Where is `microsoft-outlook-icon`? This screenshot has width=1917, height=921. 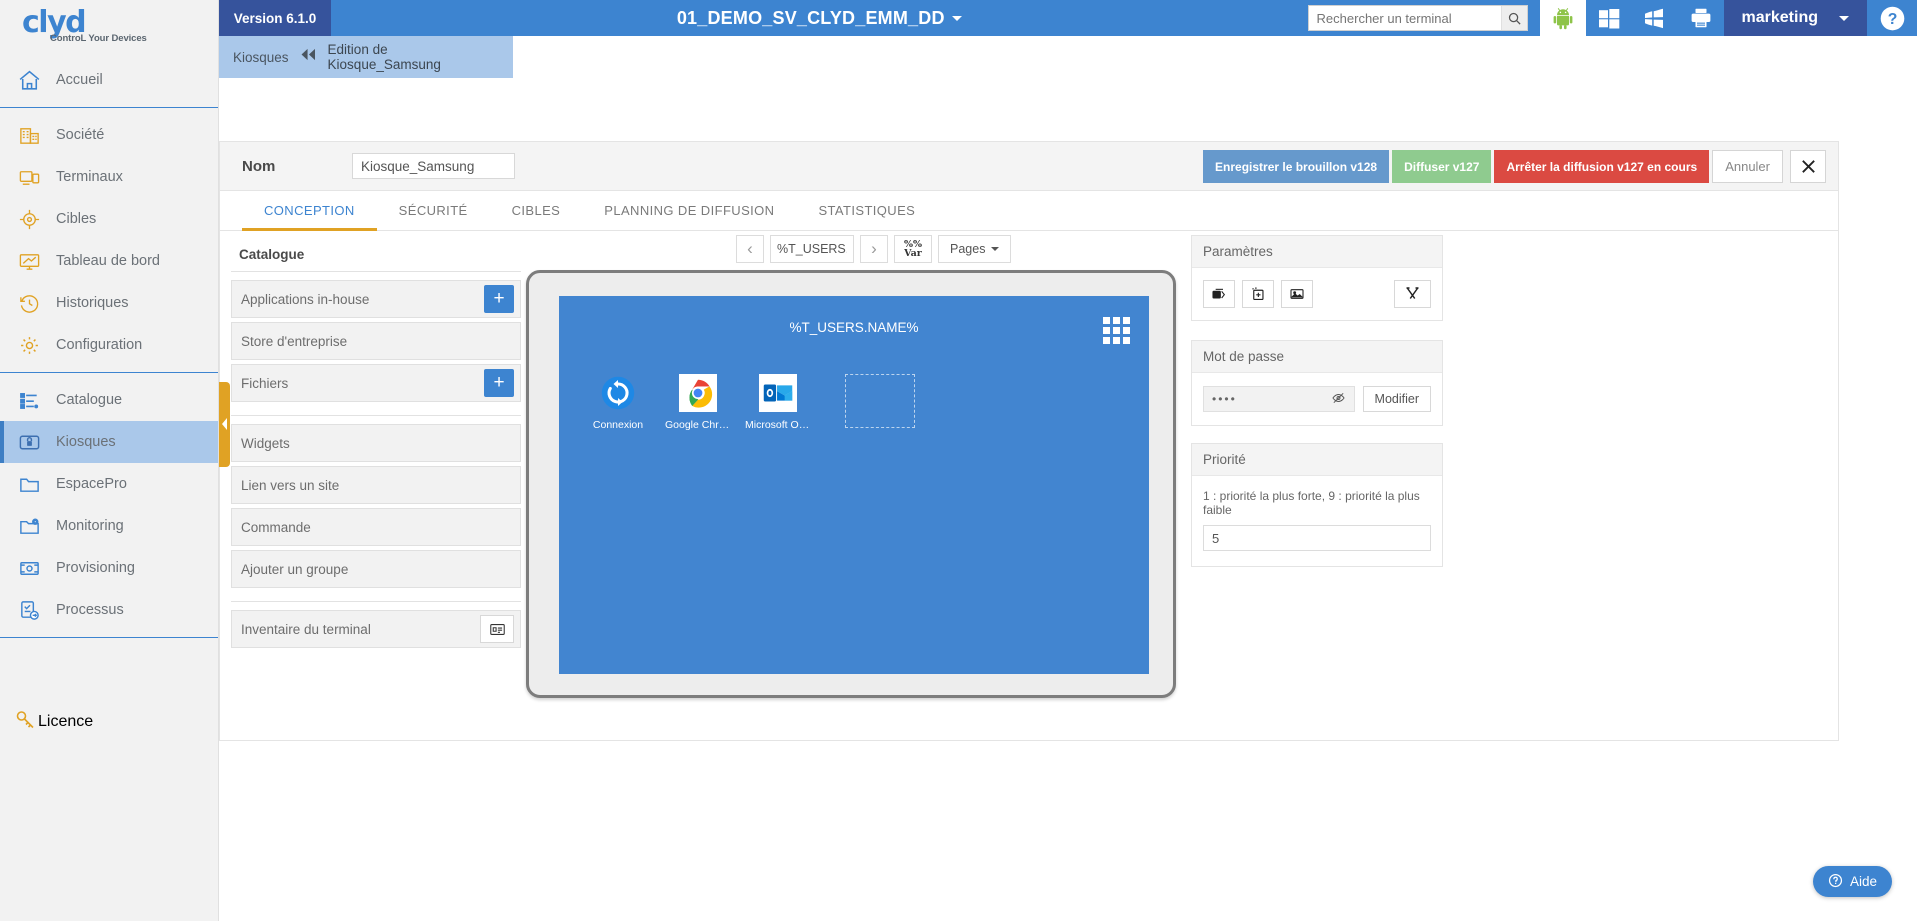 microsoft-outlook-icon is located at coordinates (778, 393).